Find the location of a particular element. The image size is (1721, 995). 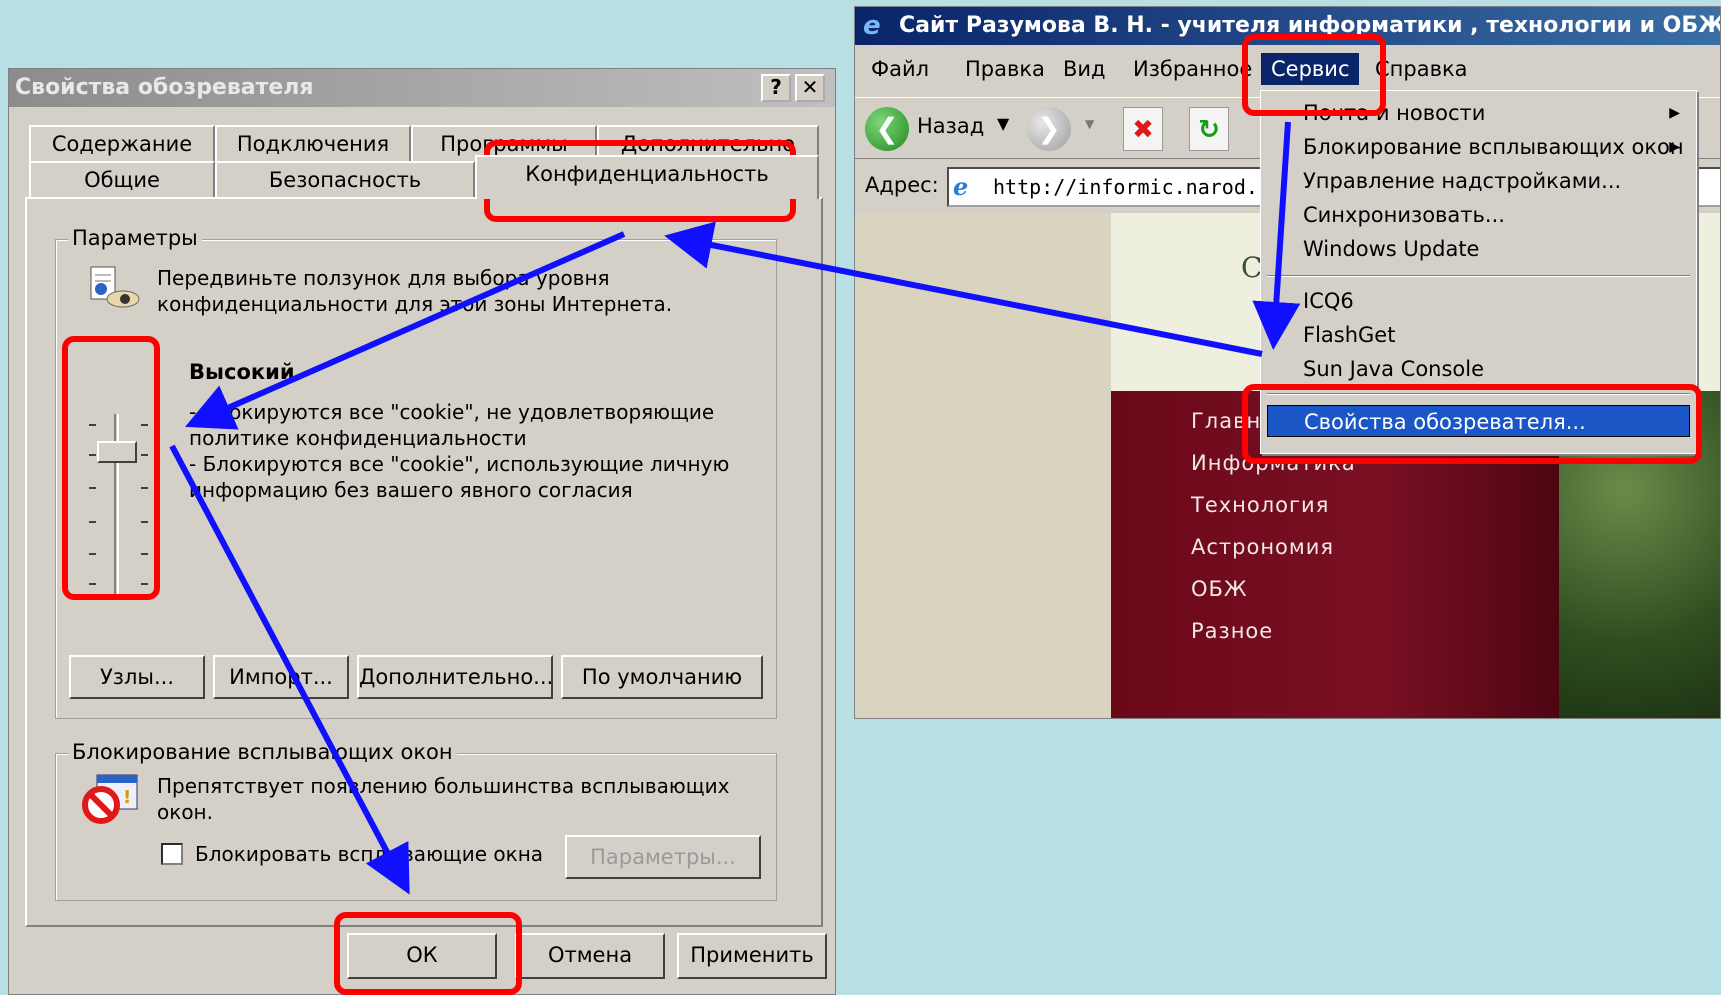

arrow-slider-to-ok is located at coordinates (289, 669).